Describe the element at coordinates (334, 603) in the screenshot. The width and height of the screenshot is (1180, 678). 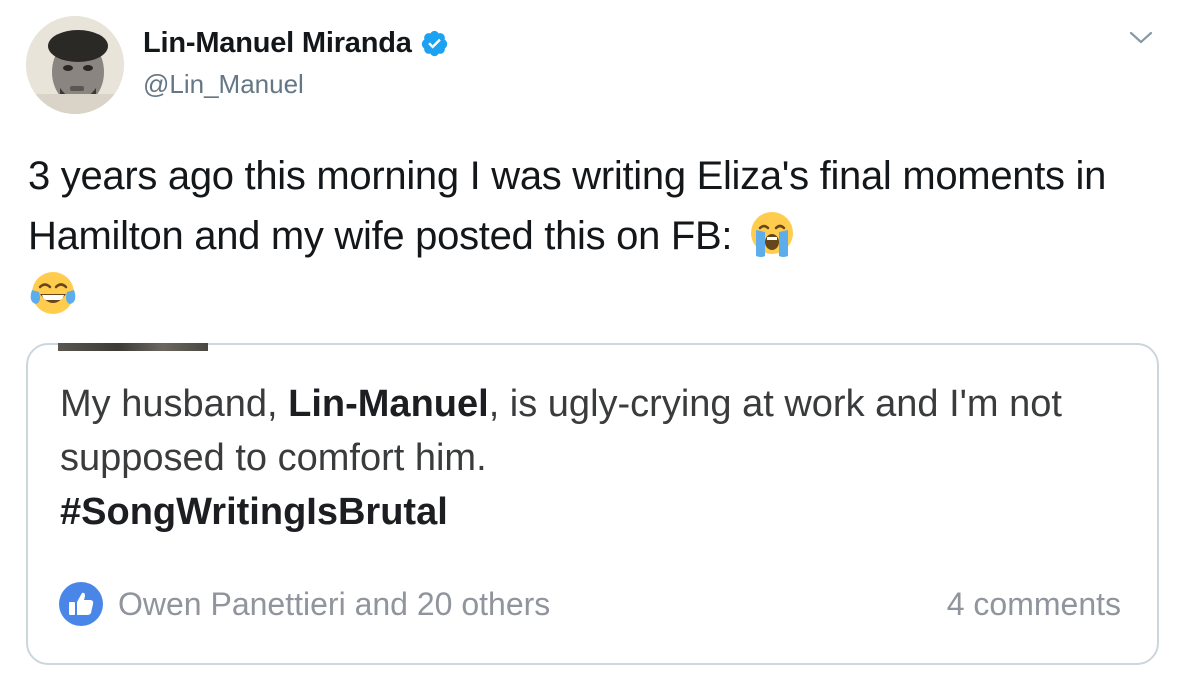
I see `reactions-text: Owen Panettieri and 20 others` at that location.